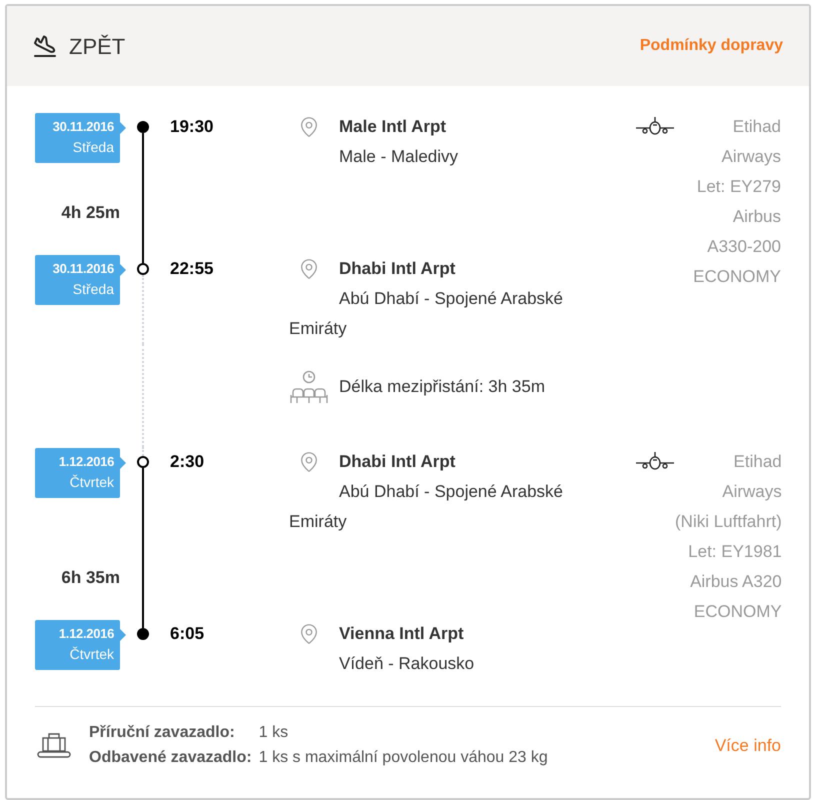 The image size is (816, 800). What do you see at coordinates (747, 745) in the screenshot?
I see `more-info-link: Více info` at bounding box center [747, 745].